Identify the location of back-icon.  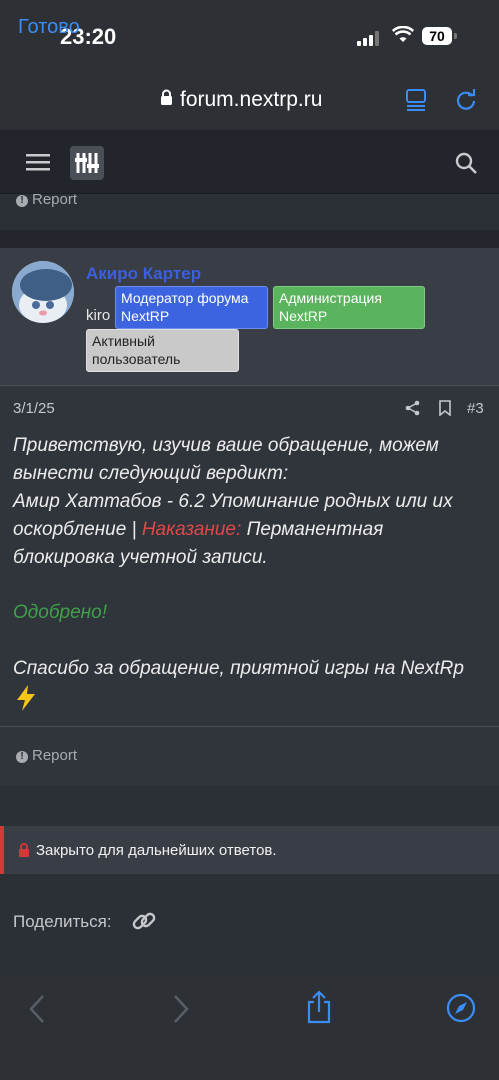
(37, 1009).